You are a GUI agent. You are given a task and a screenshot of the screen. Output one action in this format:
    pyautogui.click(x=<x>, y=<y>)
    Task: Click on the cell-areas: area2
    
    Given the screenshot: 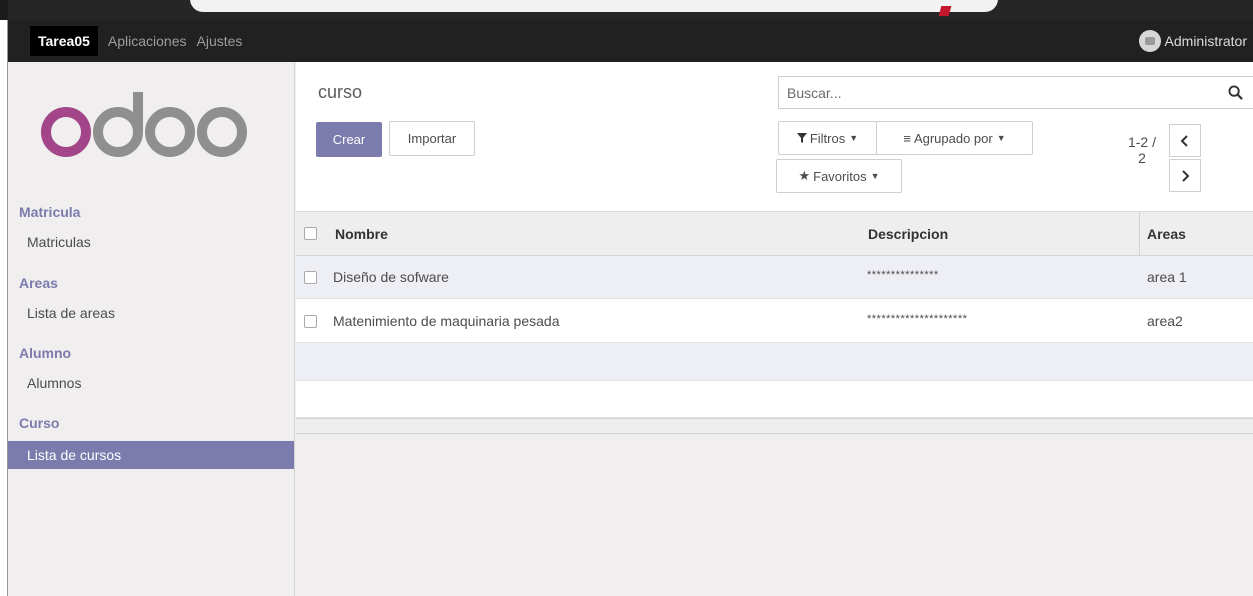 What is the action you would take?
    pyautogui.click(x=1165, y=321)
    